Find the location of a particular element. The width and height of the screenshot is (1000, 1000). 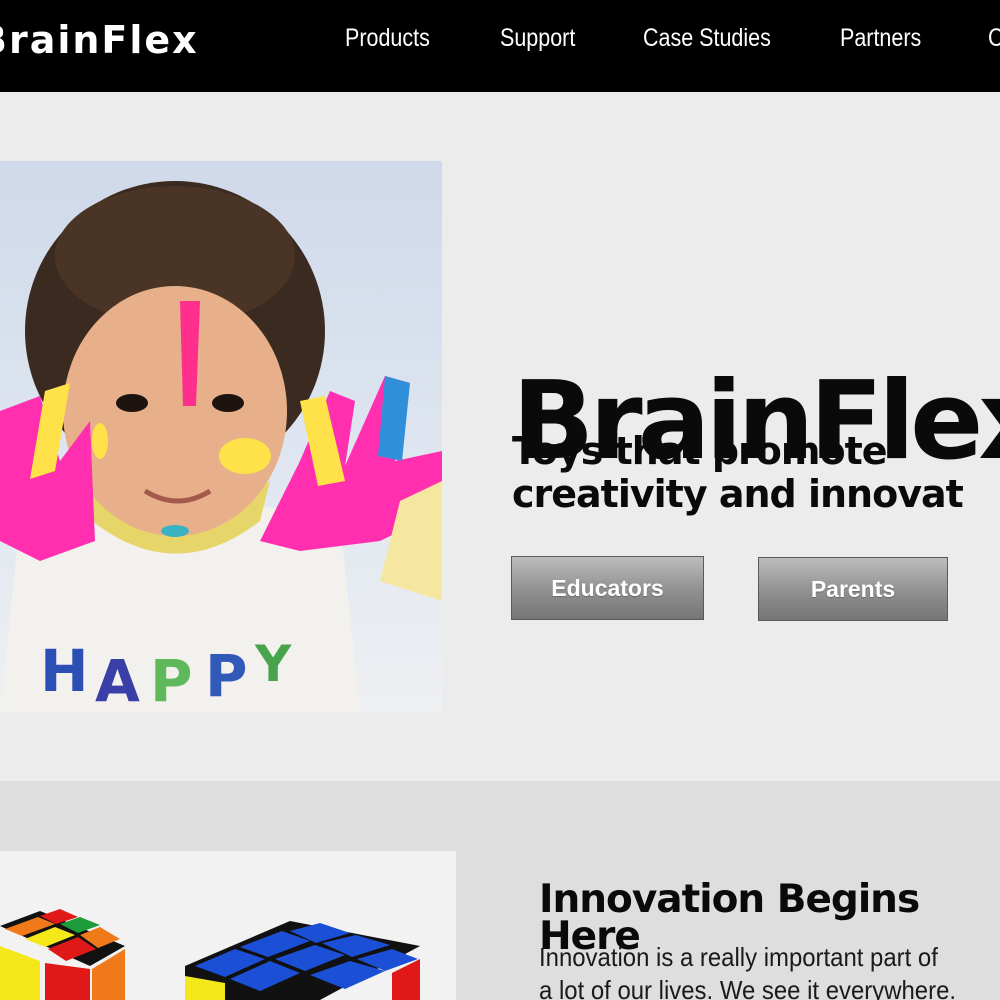

nav-item-partial: C is located at coordinates (994, 38).